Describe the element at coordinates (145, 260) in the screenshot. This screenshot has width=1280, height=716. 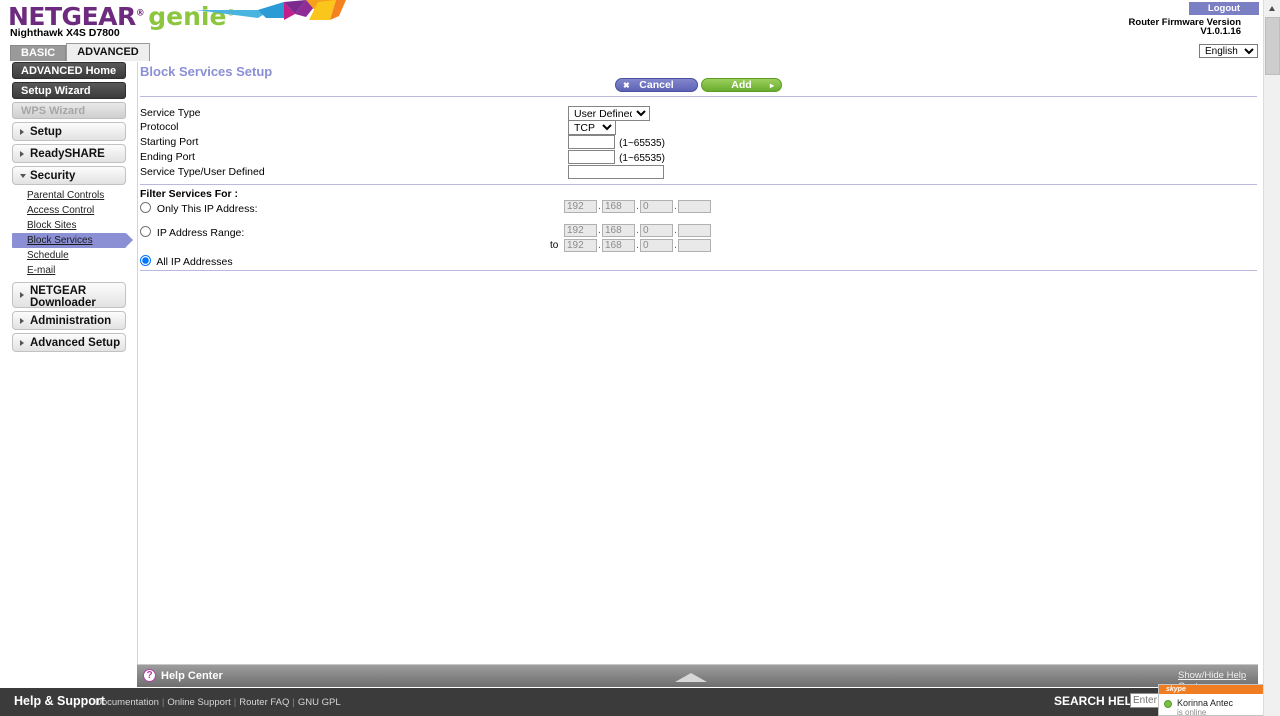
I see `radio-all-ip-addresses` at that location.